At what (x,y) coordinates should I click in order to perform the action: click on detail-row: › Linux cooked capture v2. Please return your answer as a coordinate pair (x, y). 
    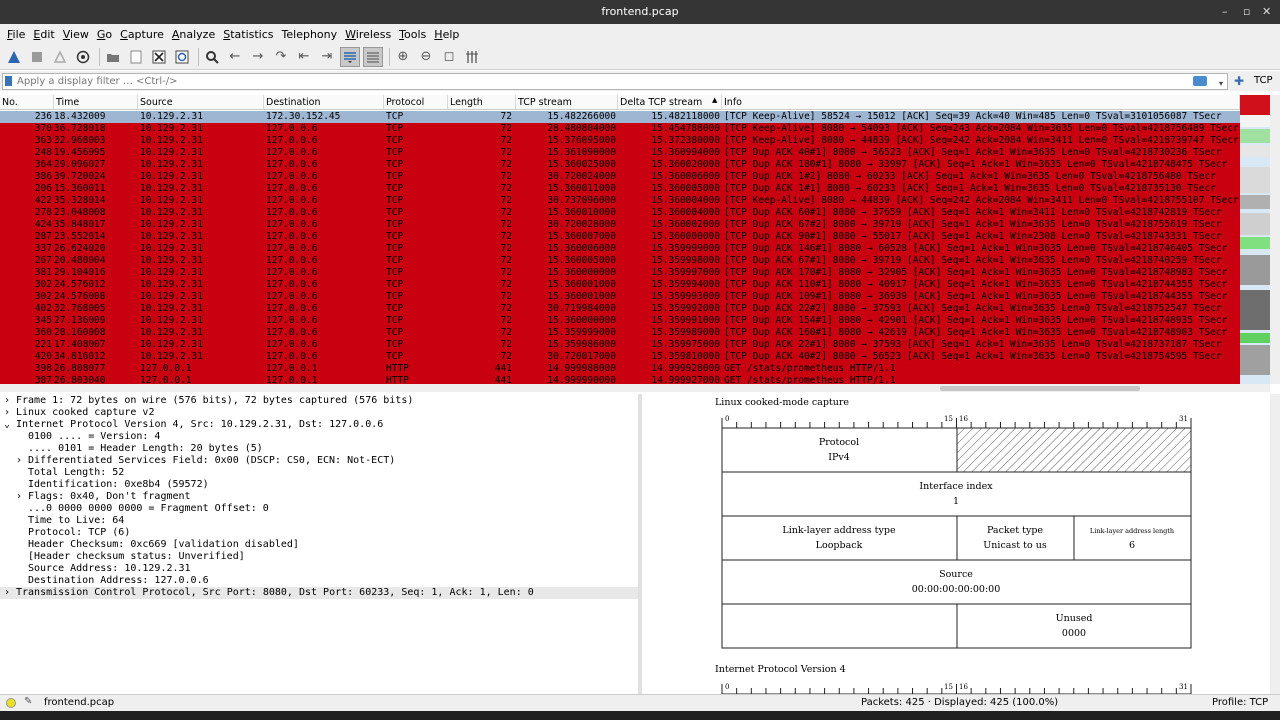
    Looking at the image, I should click on (319, 413).